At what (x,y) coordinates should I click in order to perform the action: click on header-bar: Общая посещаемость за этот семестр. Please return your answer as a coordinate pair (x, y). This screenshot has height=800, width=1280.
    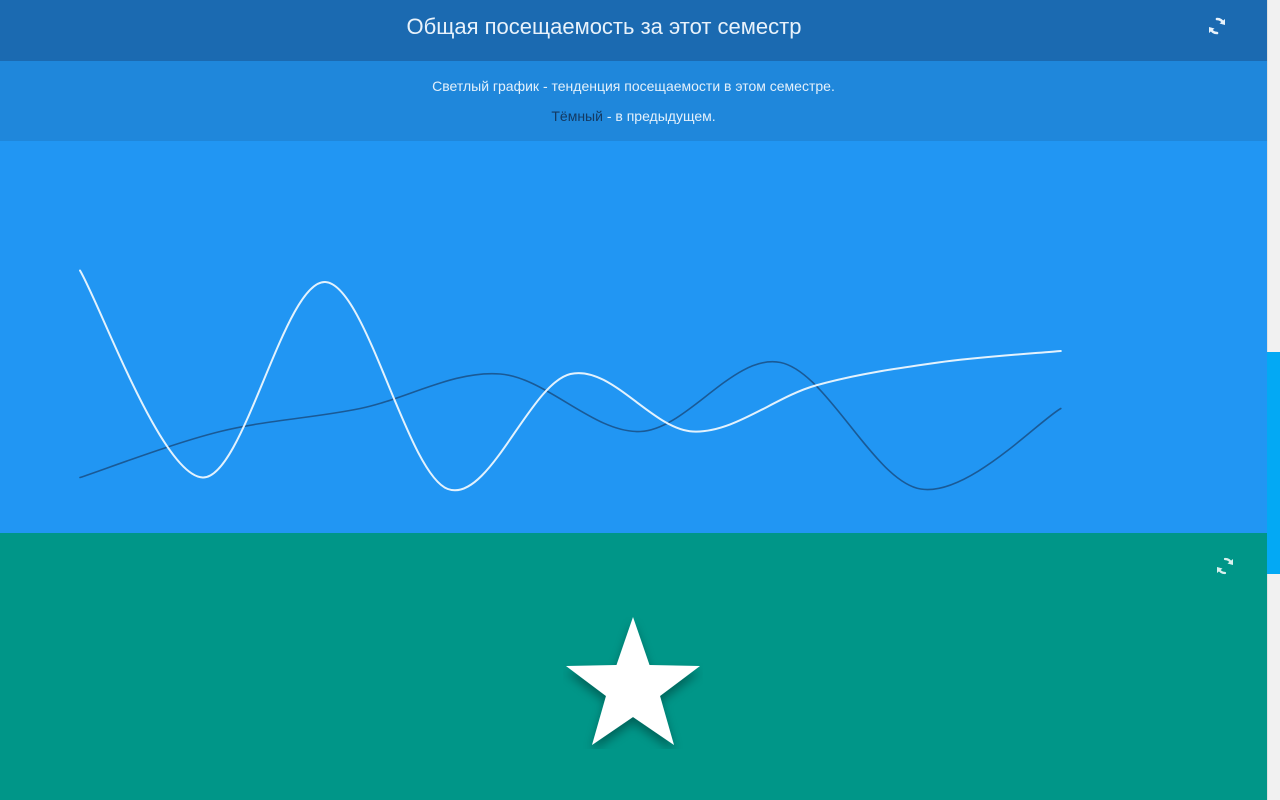
    Looking at the image, I should click on (633, 30).